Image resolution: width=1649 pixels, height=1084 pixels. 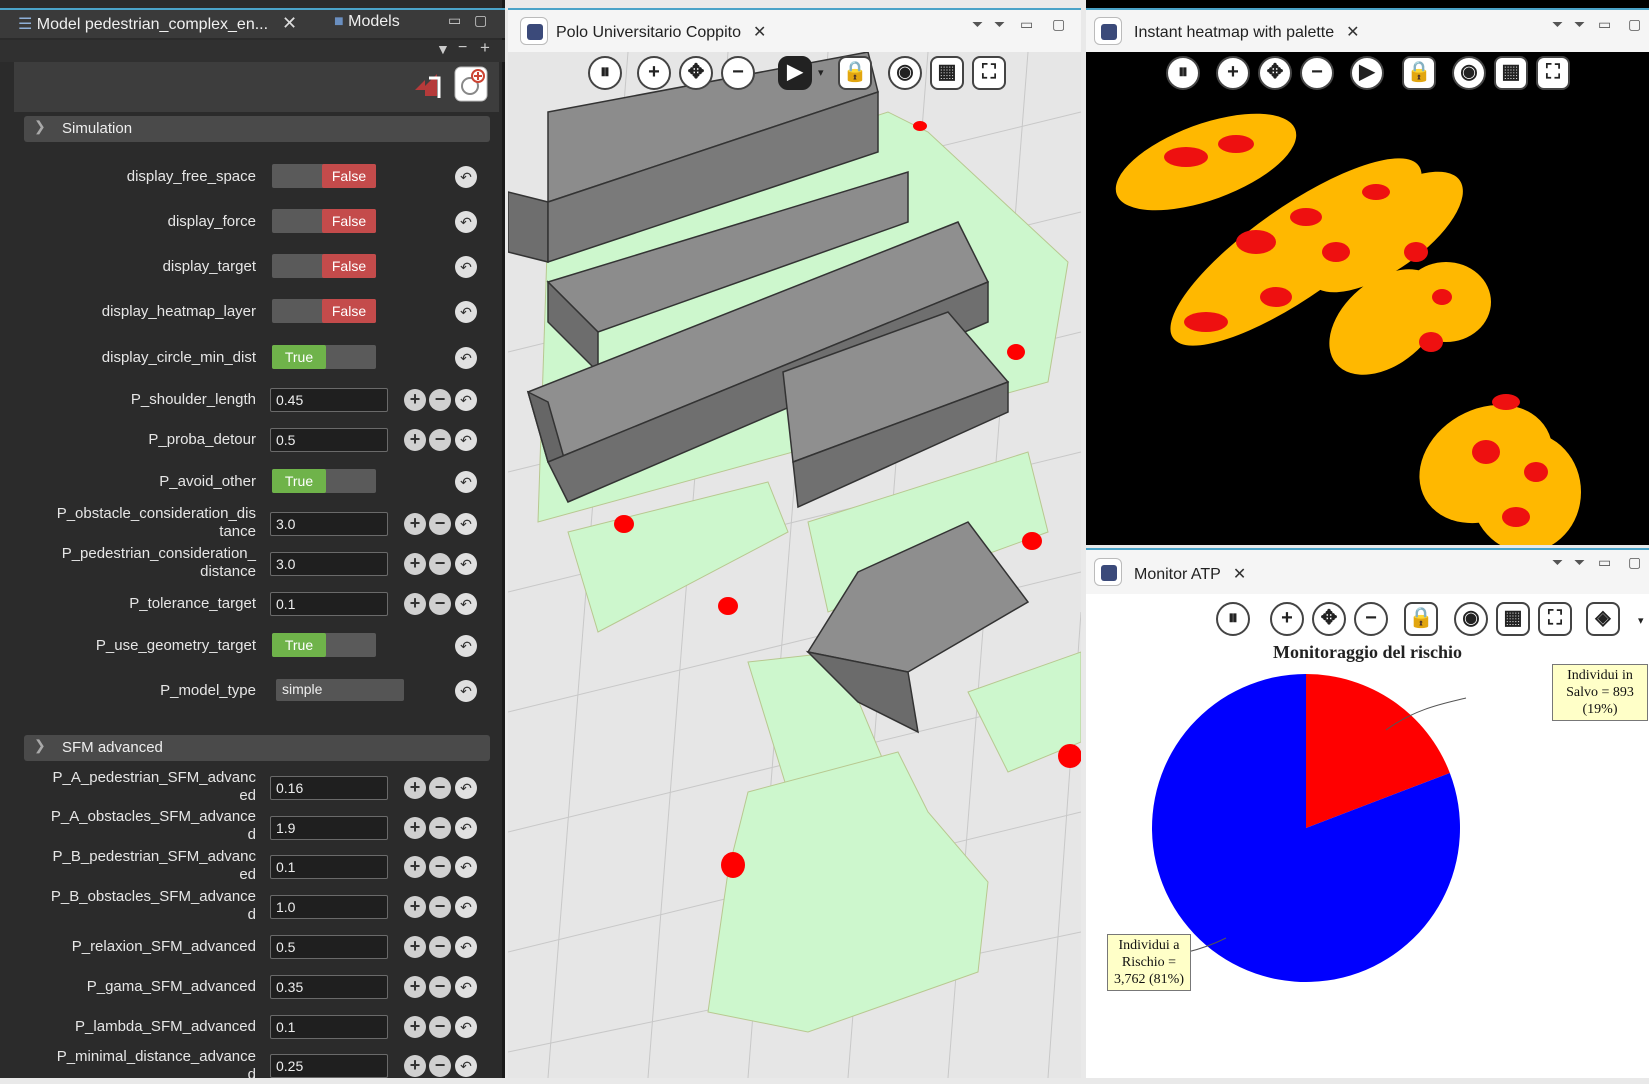 I want to click on background-toggle-button: ▦, so click(x=1511, y=73).